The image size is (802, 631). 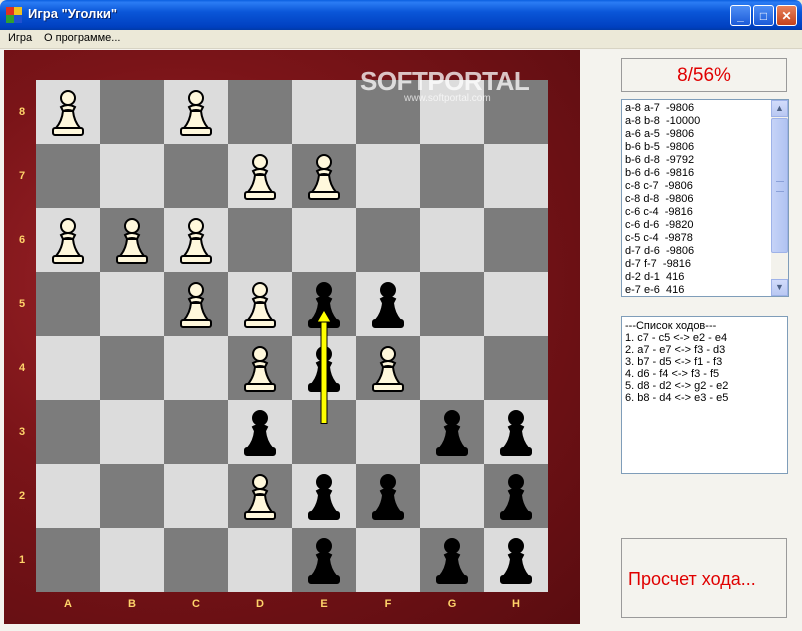 What do you see at coordinates (659, 108) in the screenshot?
I see `eval-item: a-8 a-7 -9806` at bounding box center [659, 108].